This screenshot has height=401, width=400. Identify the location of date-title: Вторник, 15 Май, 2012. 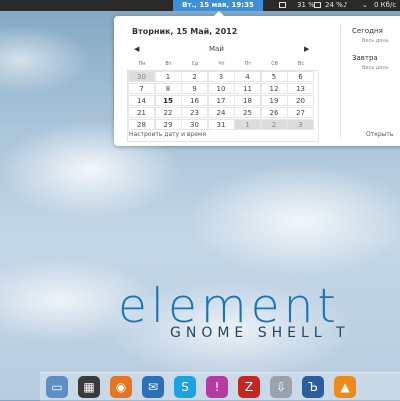
(185, 31).